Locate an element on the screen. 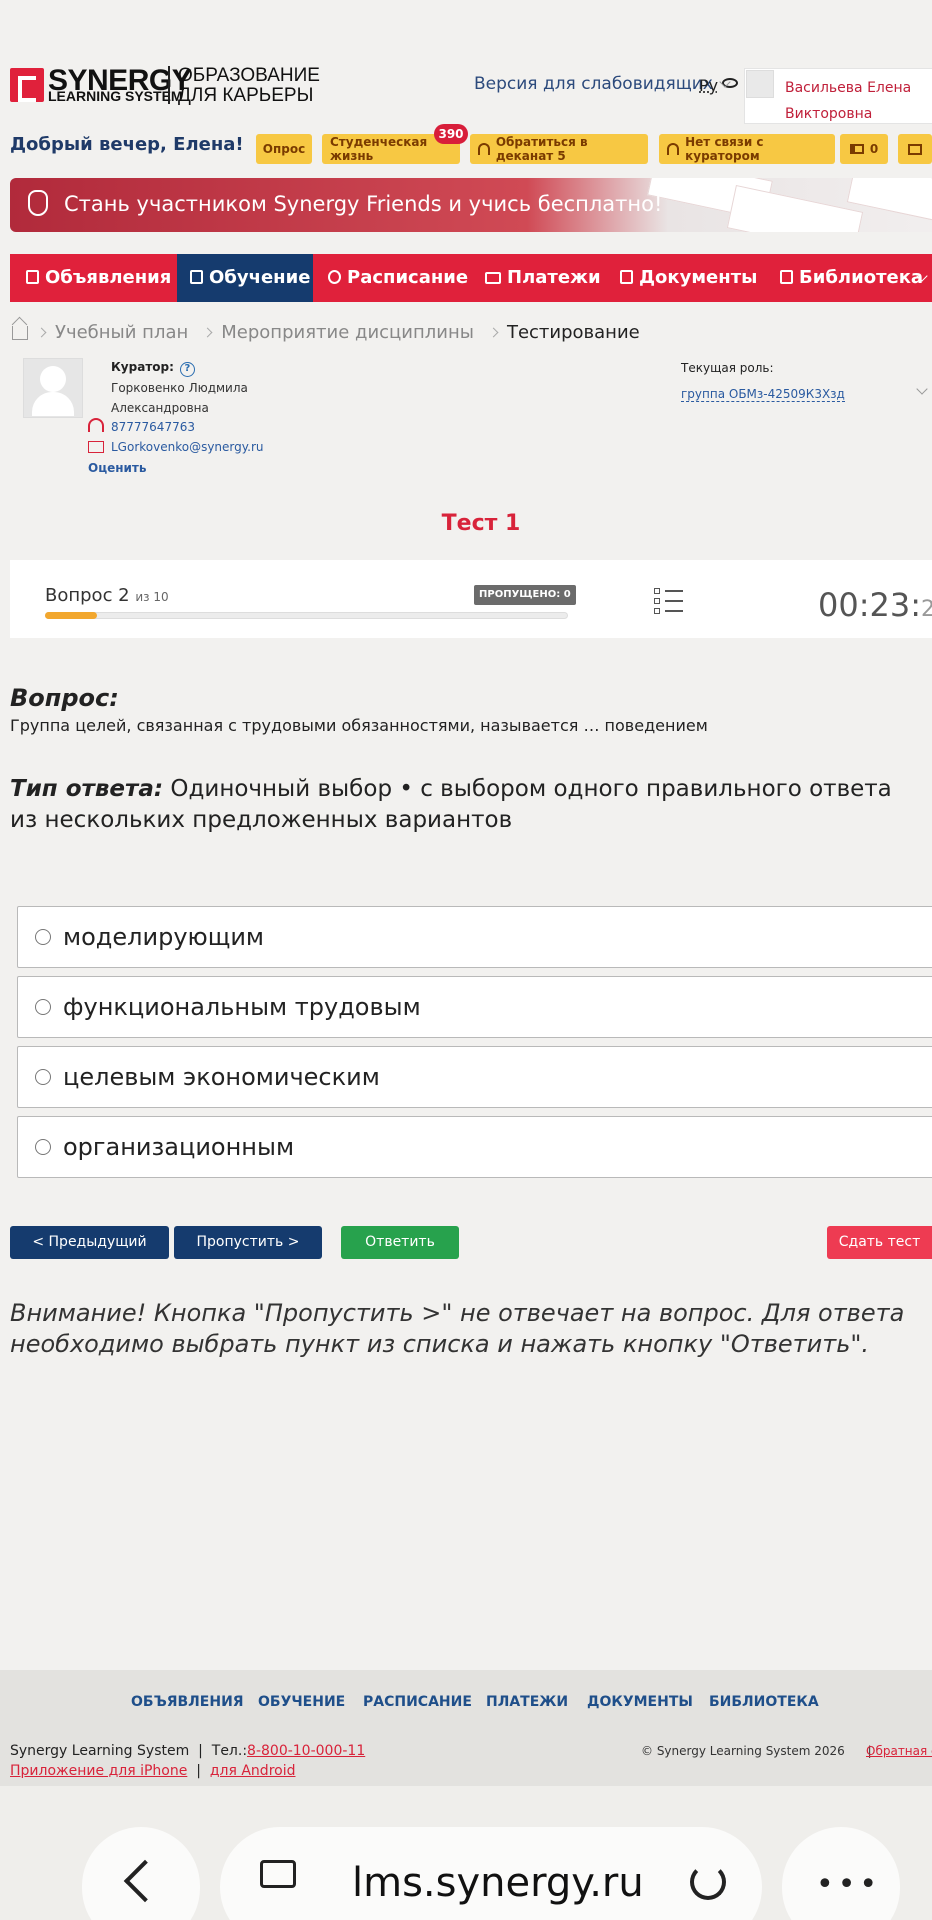 Image resolution: width=932 pixels, height=1920 pixels. nav-label: Документы is located at coordinates (698, 277).